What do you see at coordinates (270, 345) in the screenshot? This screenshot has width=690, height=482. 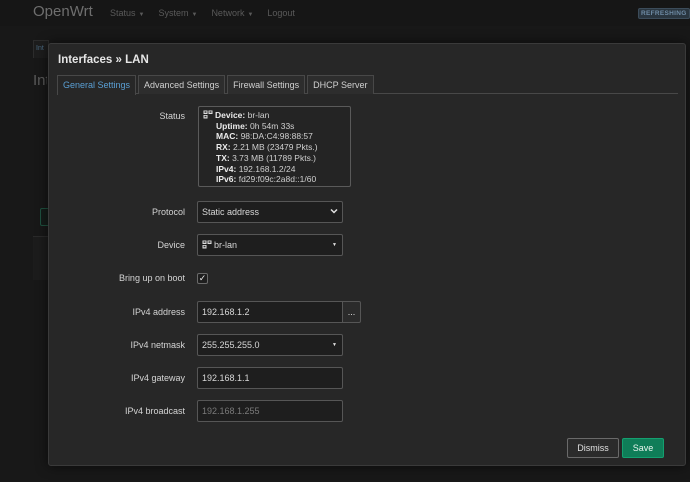 I see `ipv4-netmask-select: 255.255.255.0 ▼` at bounding box center [270, 345].